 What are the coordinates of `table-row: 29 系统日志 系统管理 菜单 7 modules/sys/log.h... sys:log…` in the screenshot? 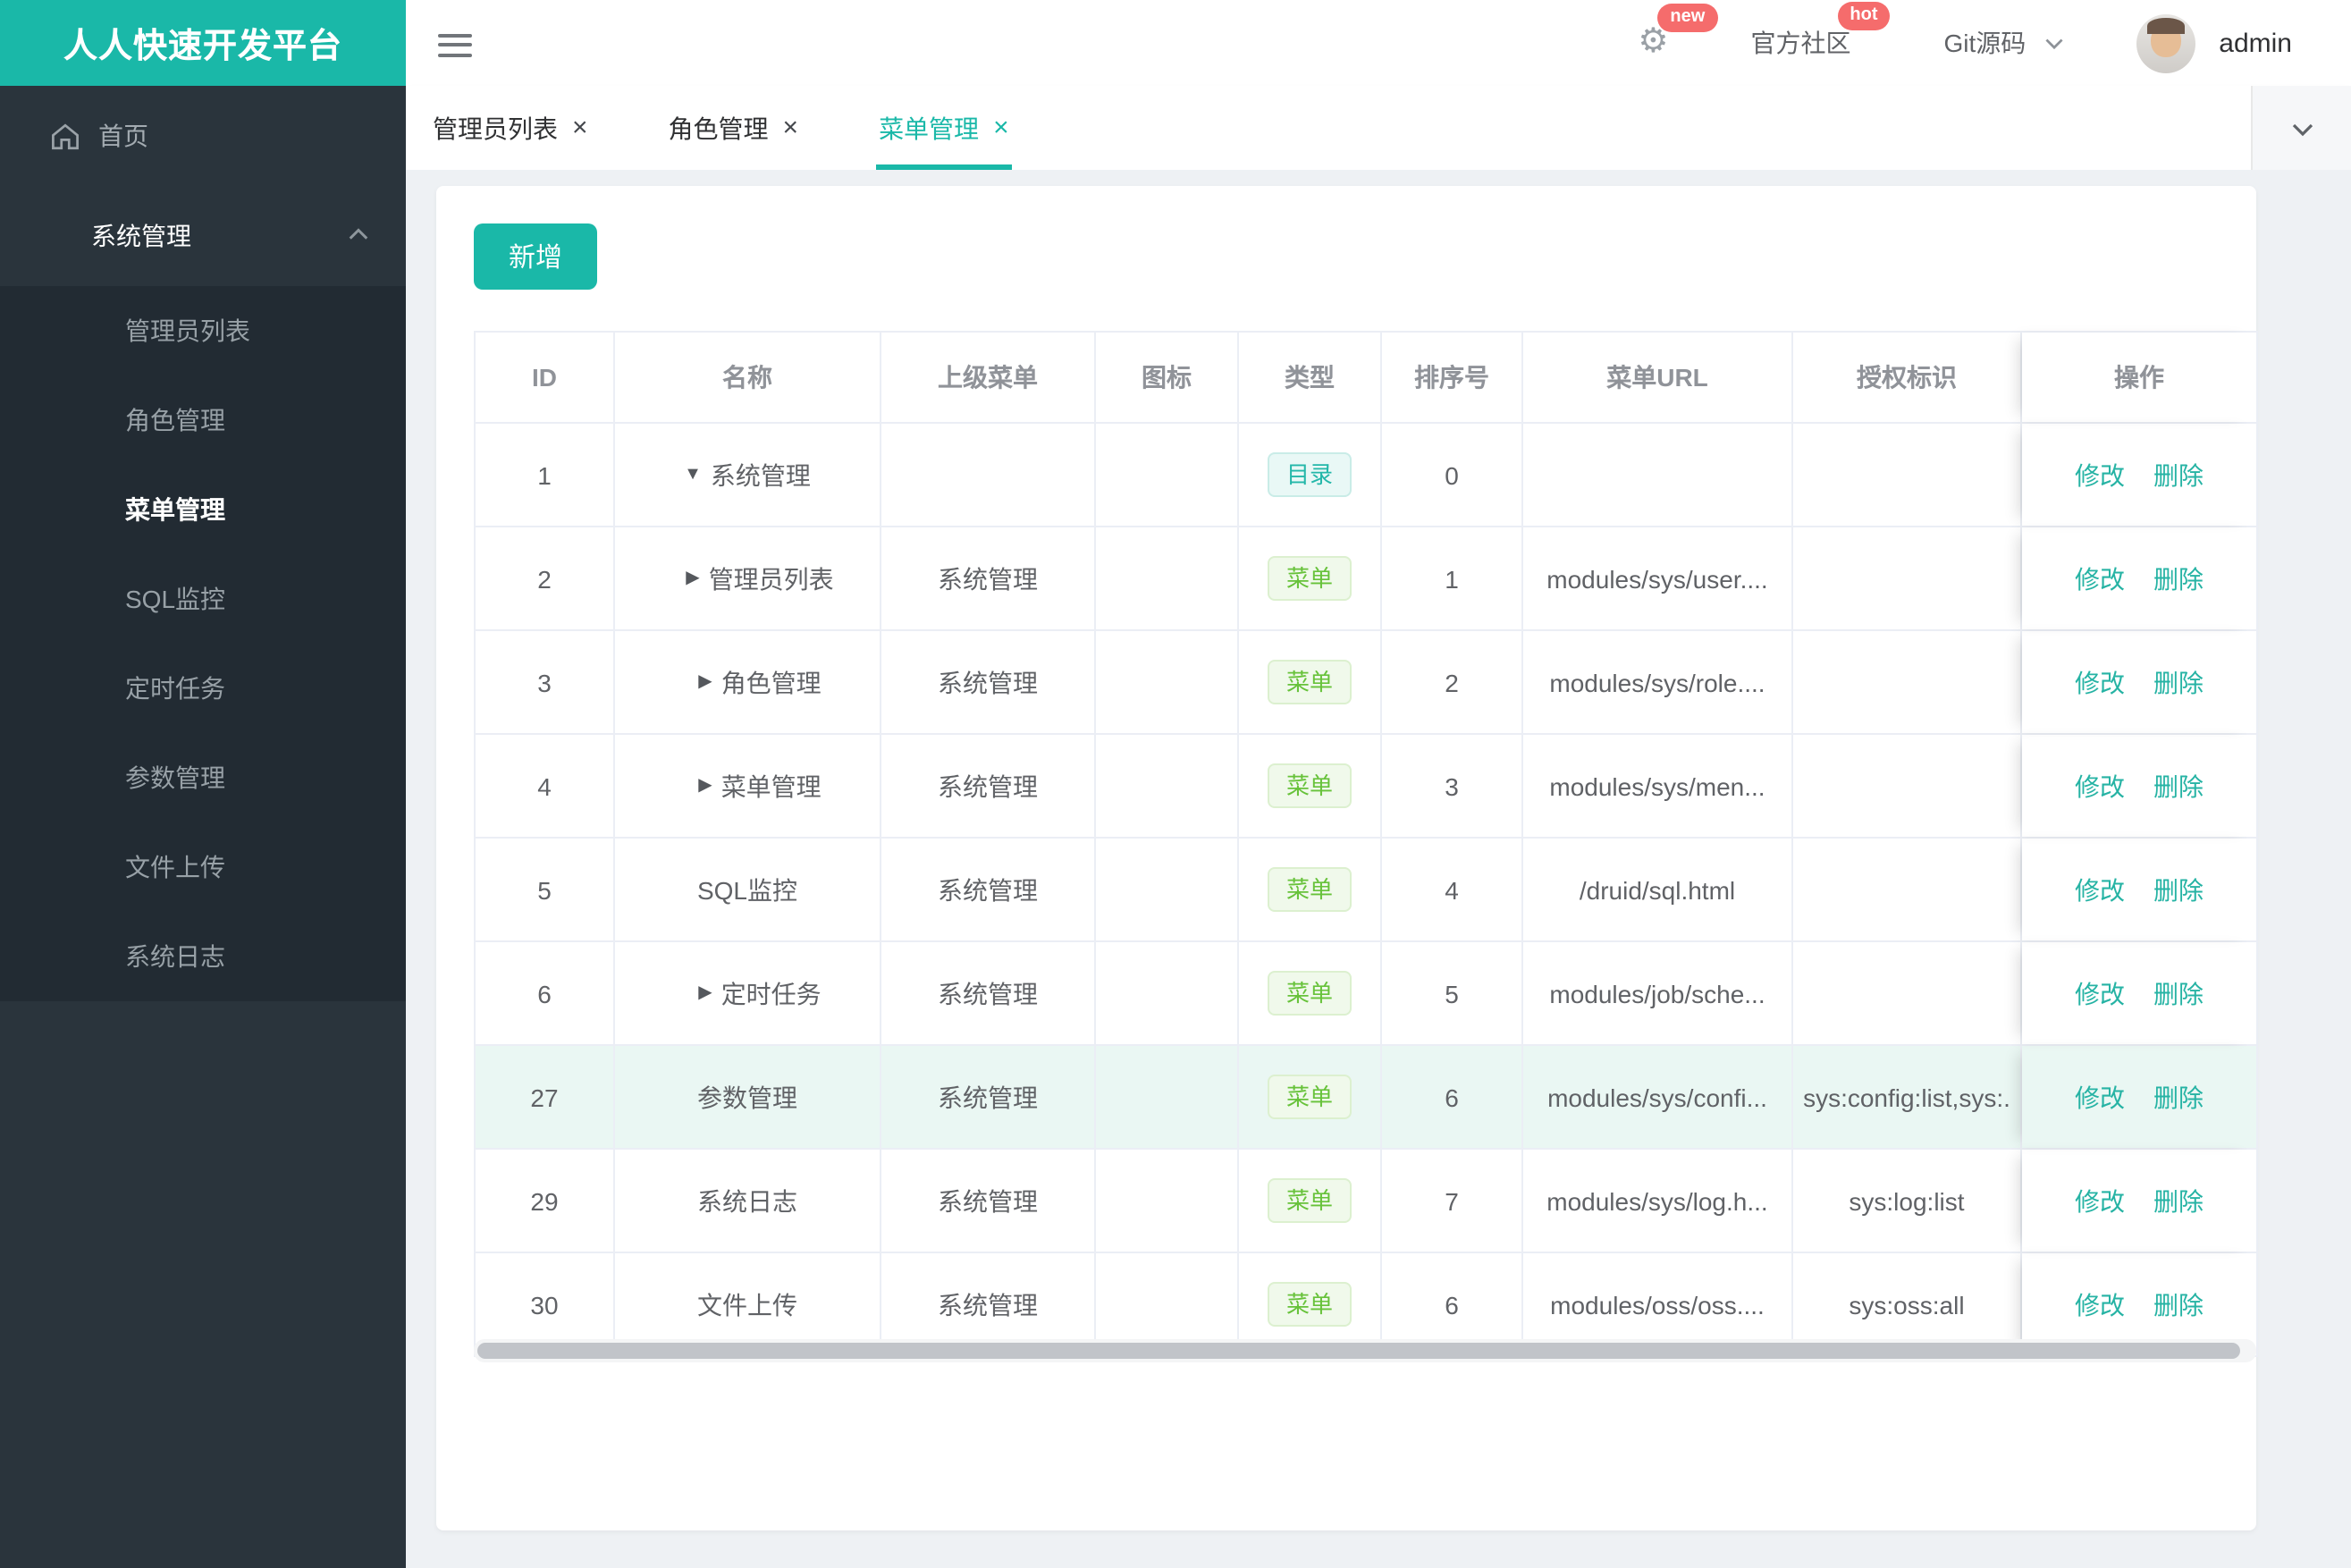 It's located at (1367, 1201).